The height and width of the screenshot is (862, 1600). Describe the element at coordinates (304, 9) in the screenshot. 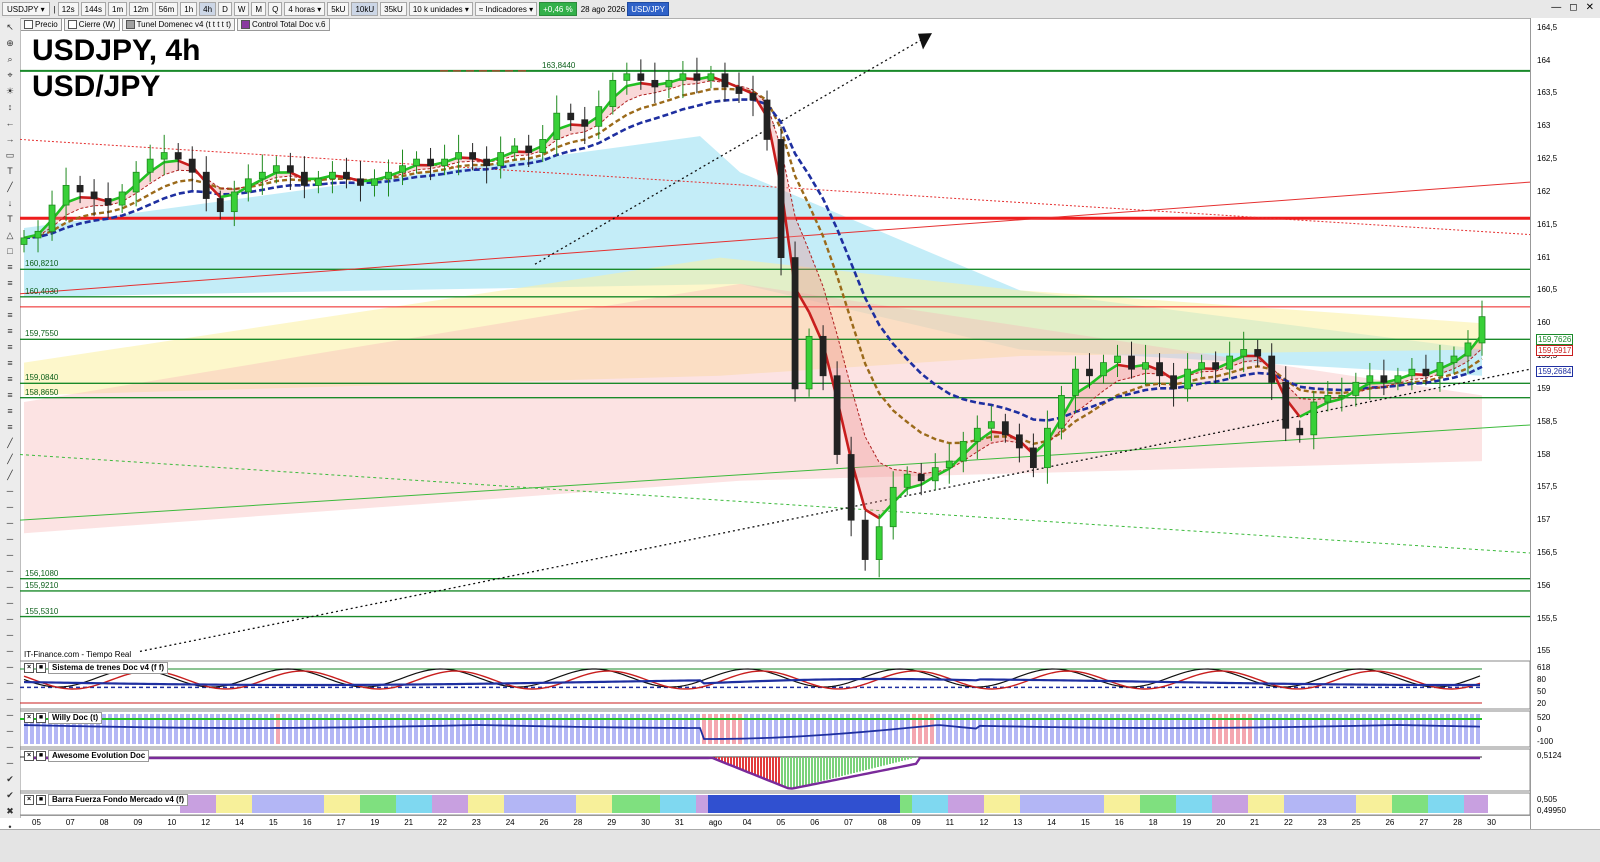

I see `period-dropdown: 4 horas ▾` at that location.